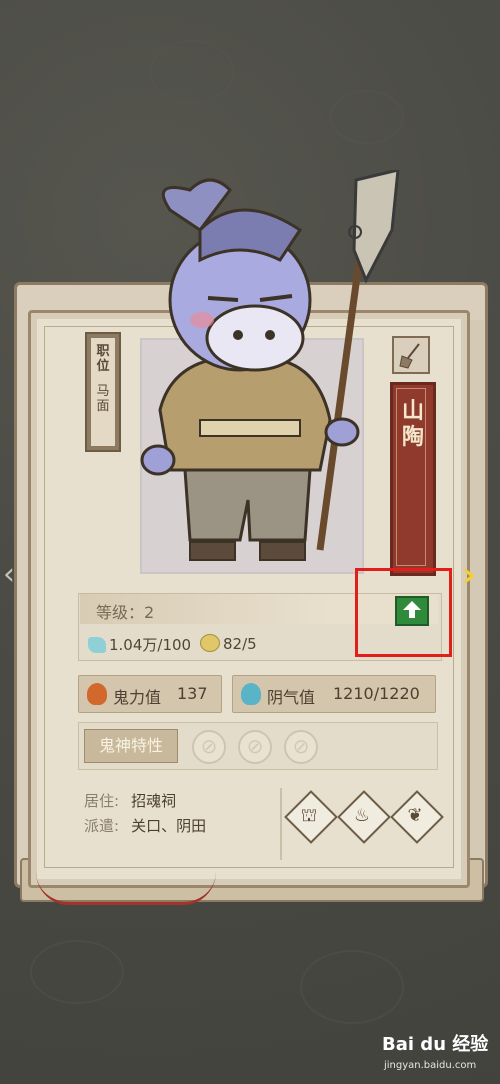 Image resolution: width=500 pixels, height=1084 pixels. I want to click on jade-icon, so click(97, 645).